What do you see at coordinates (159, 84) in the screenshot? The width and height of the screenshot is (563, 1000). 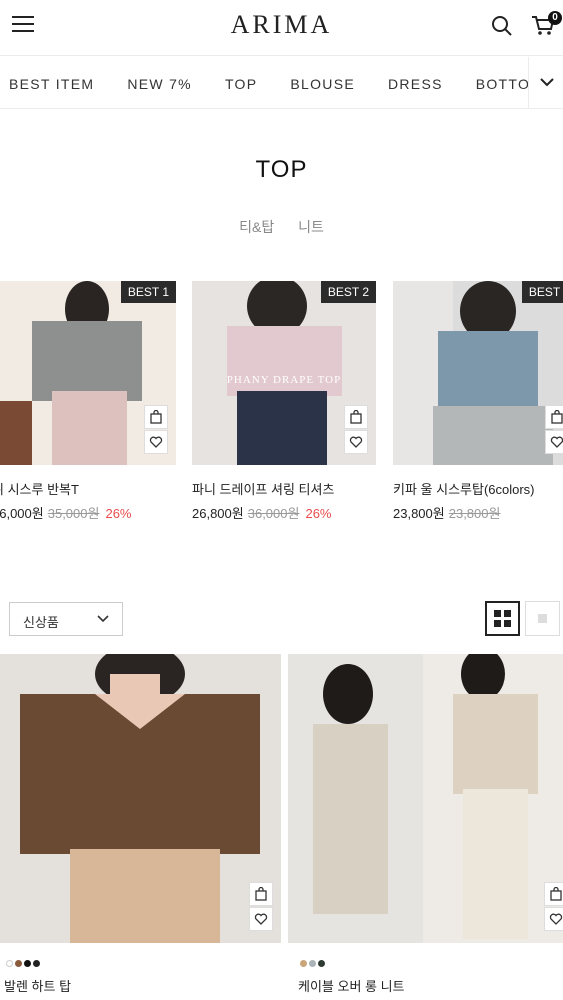 I see `category-new: NEW 7%` at bounding box center [159, 84].